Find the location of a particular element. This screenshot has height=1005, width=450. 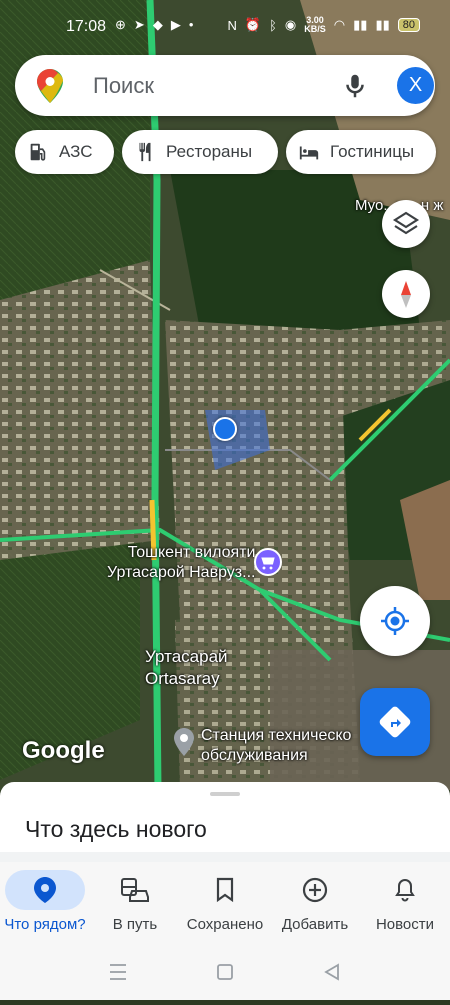

explore-sheet: Что здесь нового is located at coordinates (225, 822).